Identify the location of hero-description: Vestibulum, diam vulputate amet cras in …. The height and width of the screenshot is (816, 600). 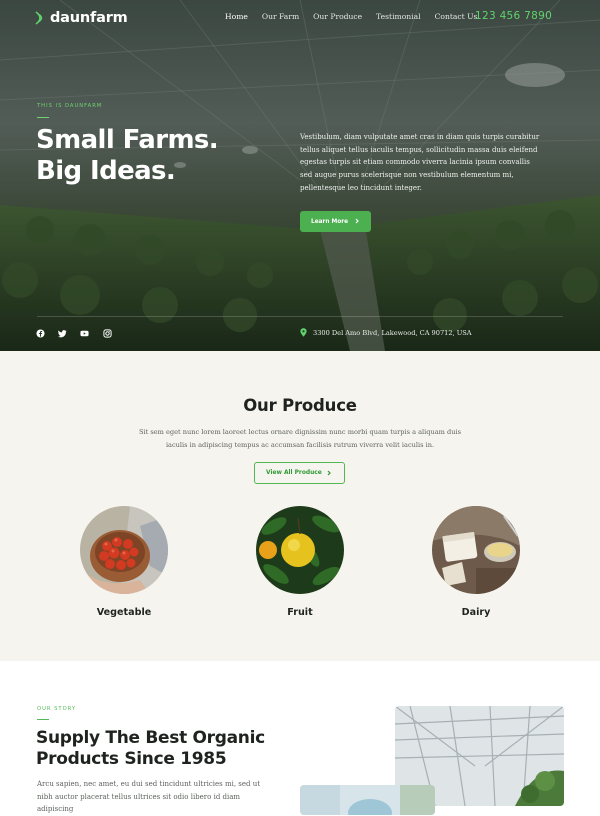
(420, 162).